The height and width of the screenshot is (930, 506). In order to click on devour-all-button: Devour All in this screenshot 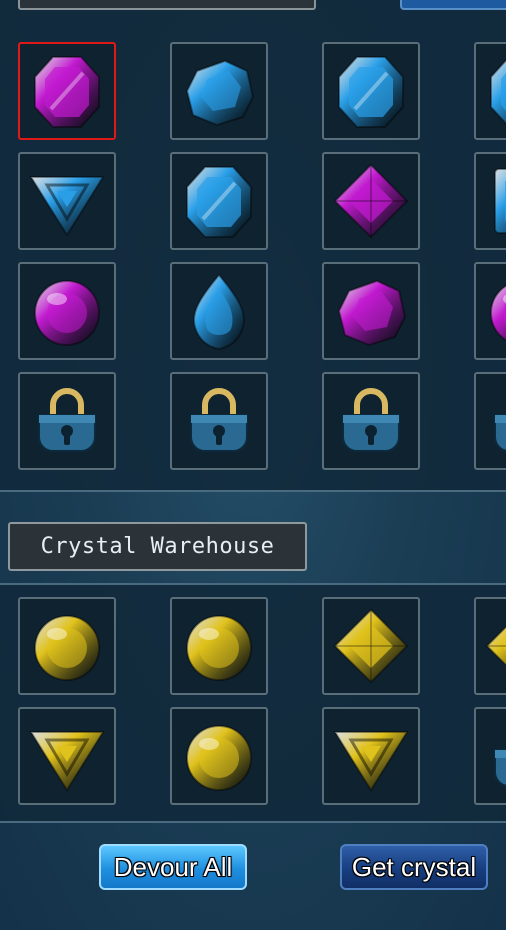, I will do `click(173, 867)`.